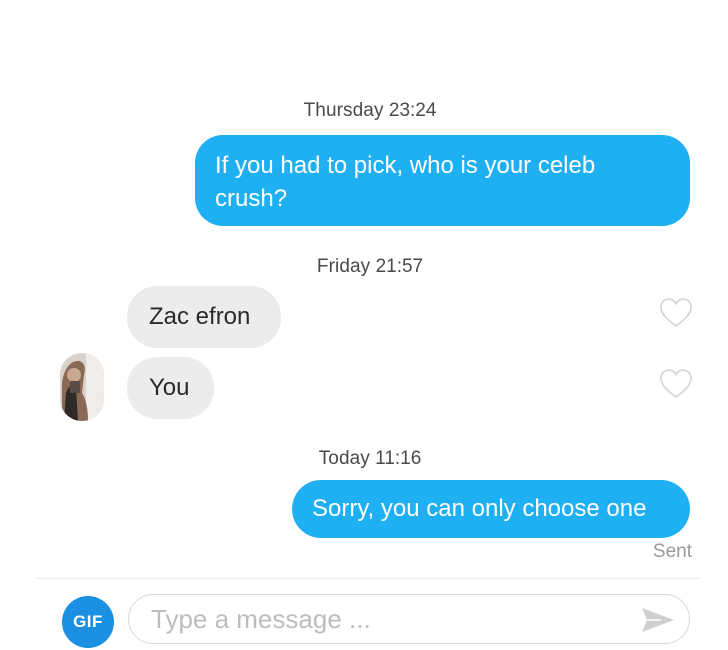 The image size is (728, 650). What do you see at coordinates (344, 458) in the screenshot?
I see `timestamp-day: Today` at bounding box center [344, 458].